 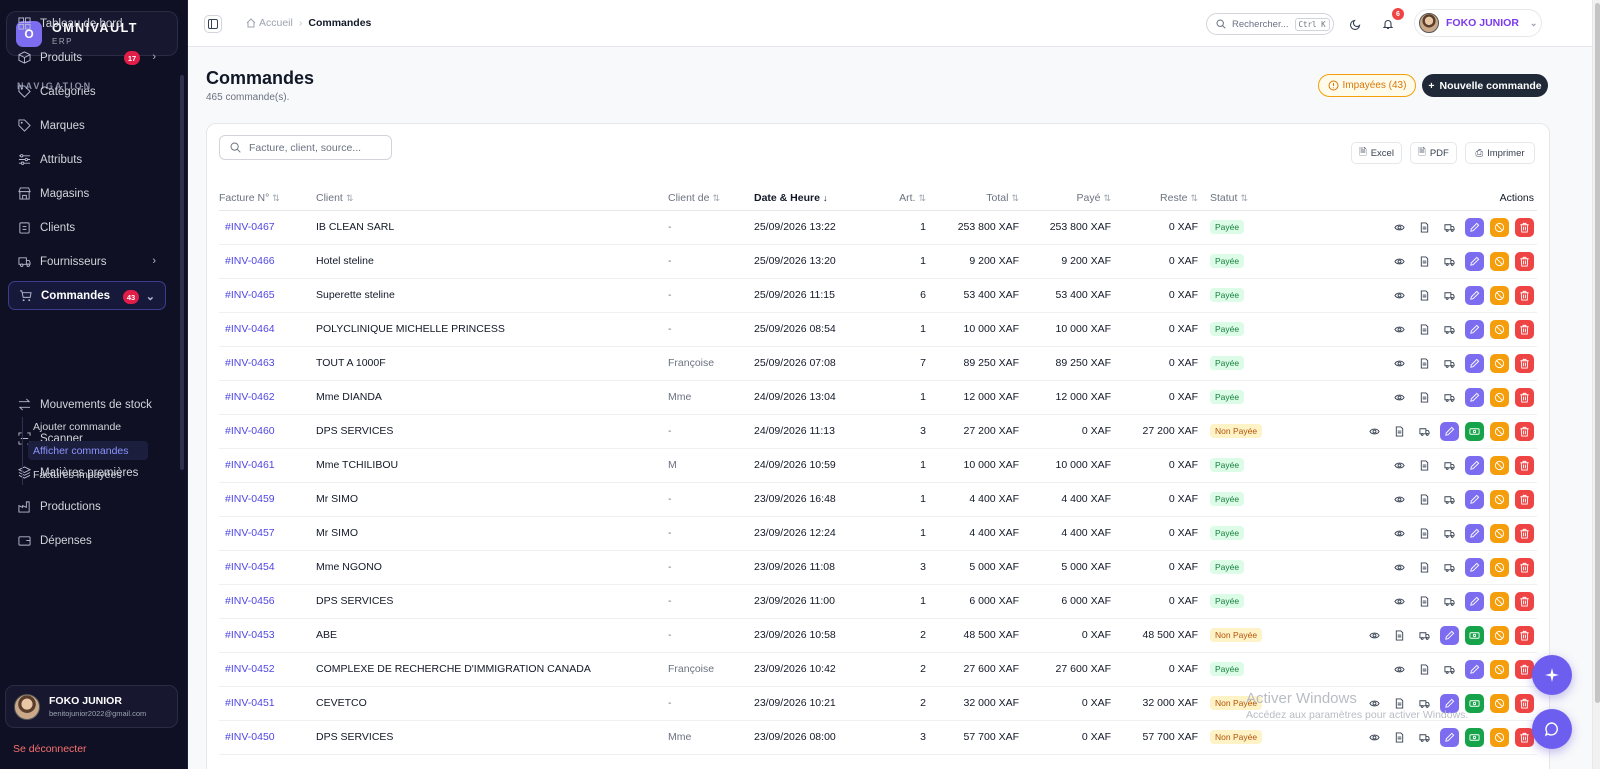 What do you see at coordinates (1552, 729) in the screenshot?
I see `chat-button` at bounding box center [1552, 729].